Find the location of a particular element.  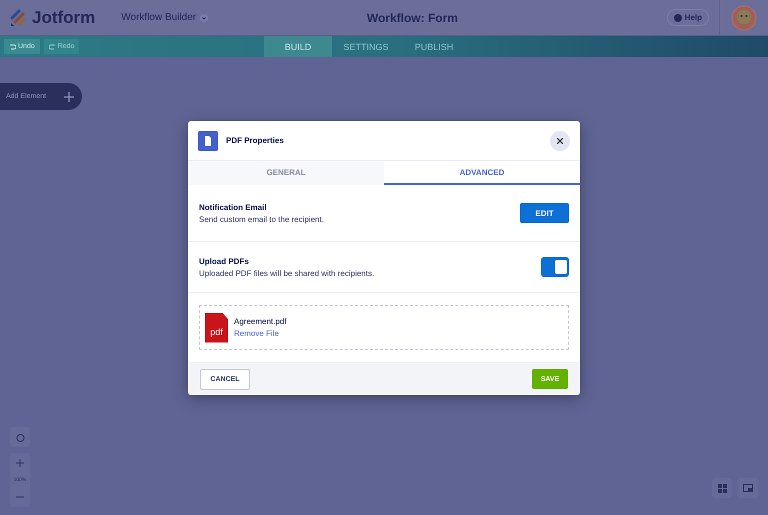

help-button: Help is located at coordinates (688, 17).